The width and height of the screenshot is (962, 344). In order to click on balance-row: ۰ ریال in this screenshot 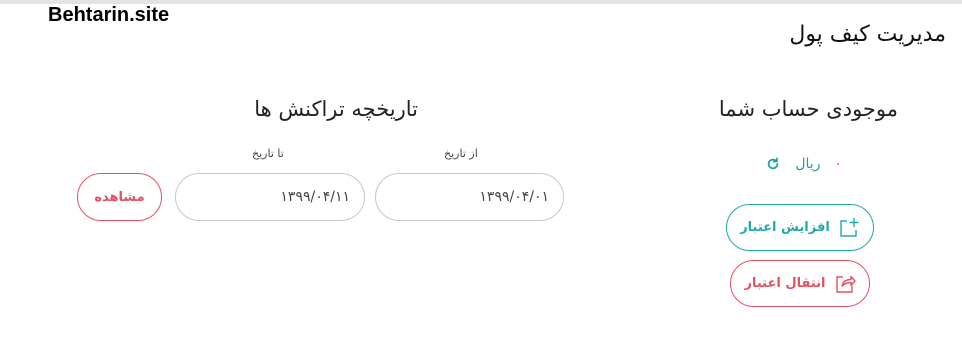, I will do `click(803, 164)`.